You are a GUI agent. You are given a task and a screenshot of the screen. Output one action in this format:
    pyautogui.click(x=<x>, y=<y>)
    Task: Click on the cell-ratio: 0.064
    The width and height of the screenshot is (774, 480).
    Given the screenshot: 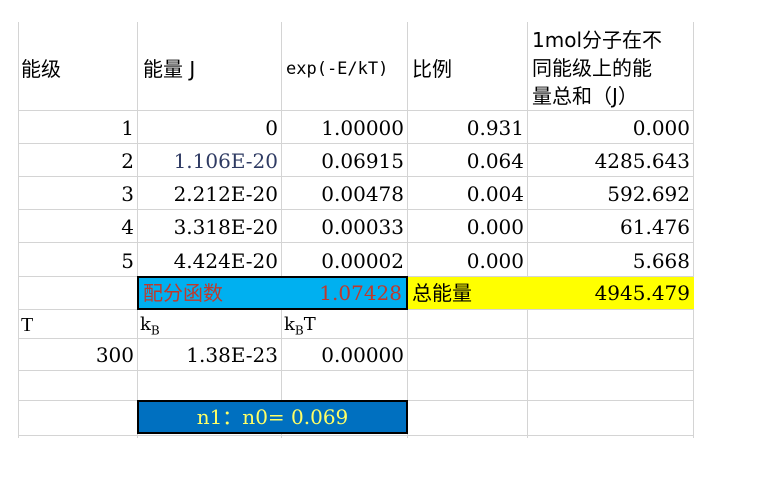 What is the action you would take?
    pyautogui.click(x=467, y=161)
    